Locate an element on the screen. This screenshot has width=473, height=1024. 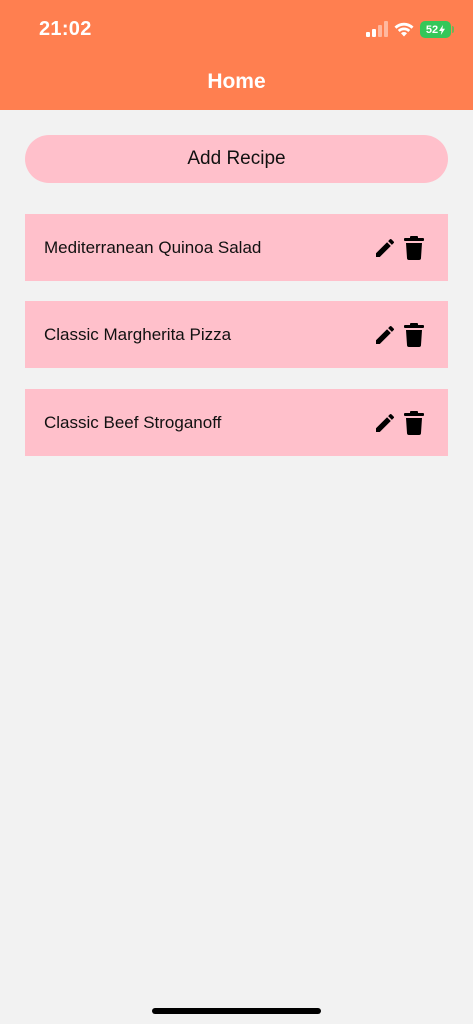
add-recipe-button: Add Recipe is located at coordinates (236, 159).